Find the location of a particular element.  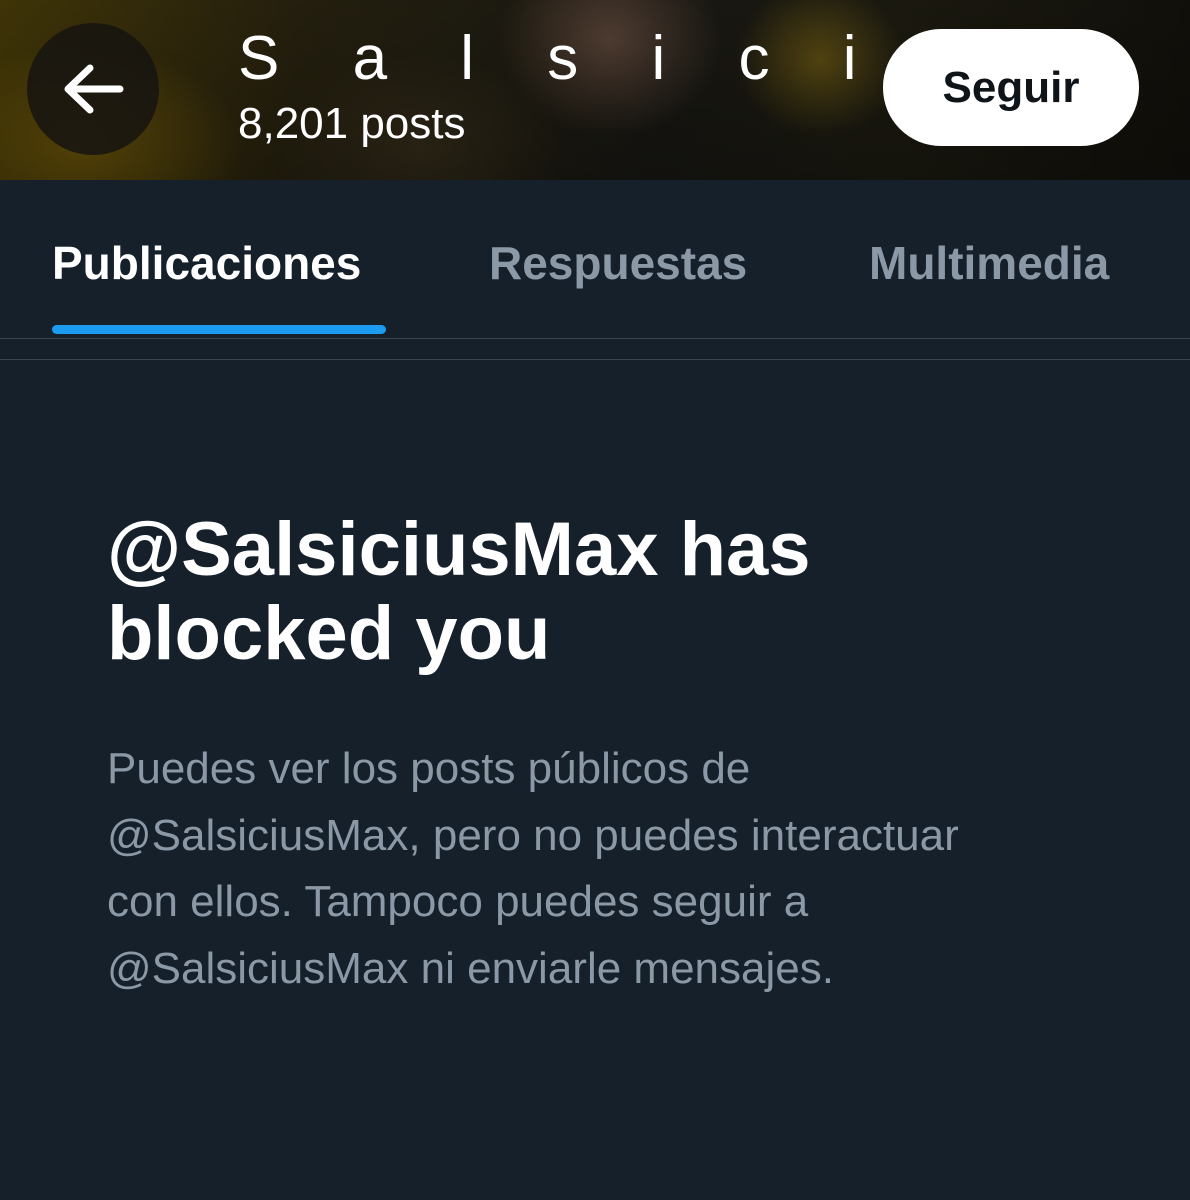

blocked-title: @SalsiciusMax has blocked you is located at coordinates (459, 591).